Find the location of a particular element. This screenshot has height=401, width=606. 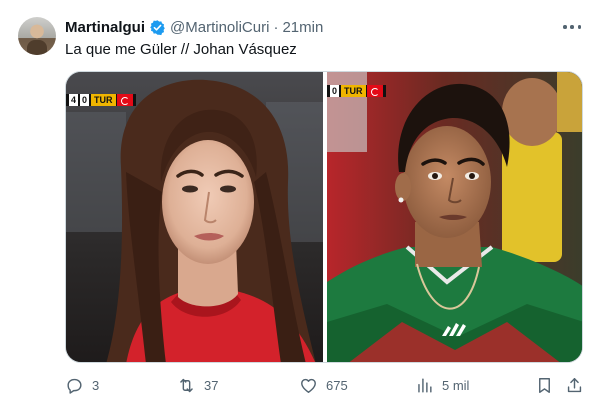

avatar-figure is located at coordinates (37, 47).